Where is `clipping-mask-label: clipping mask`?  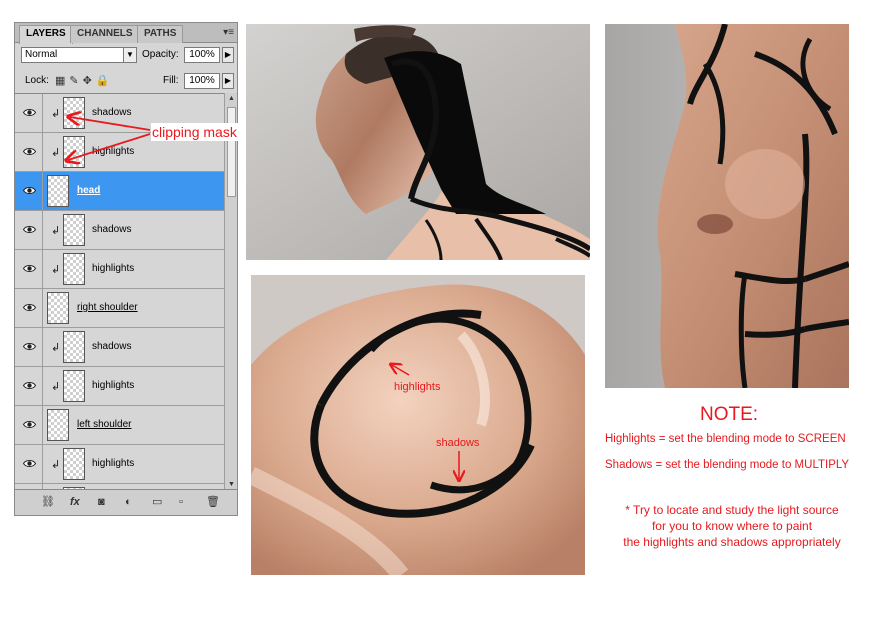
clipping-mask-label: clipping mask is located at coordinates (194, 132).